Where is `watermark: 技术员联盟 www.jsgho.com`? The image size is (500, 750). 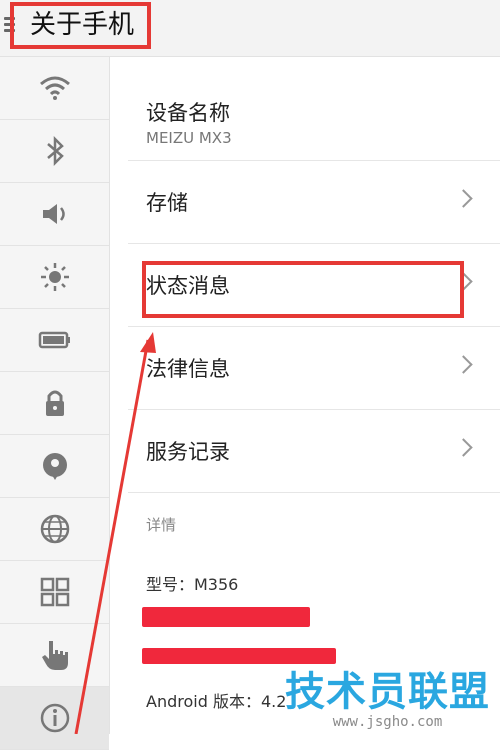 watermark: 技术员联盟 www.jsgho.com is located at coordinates (387, 700).